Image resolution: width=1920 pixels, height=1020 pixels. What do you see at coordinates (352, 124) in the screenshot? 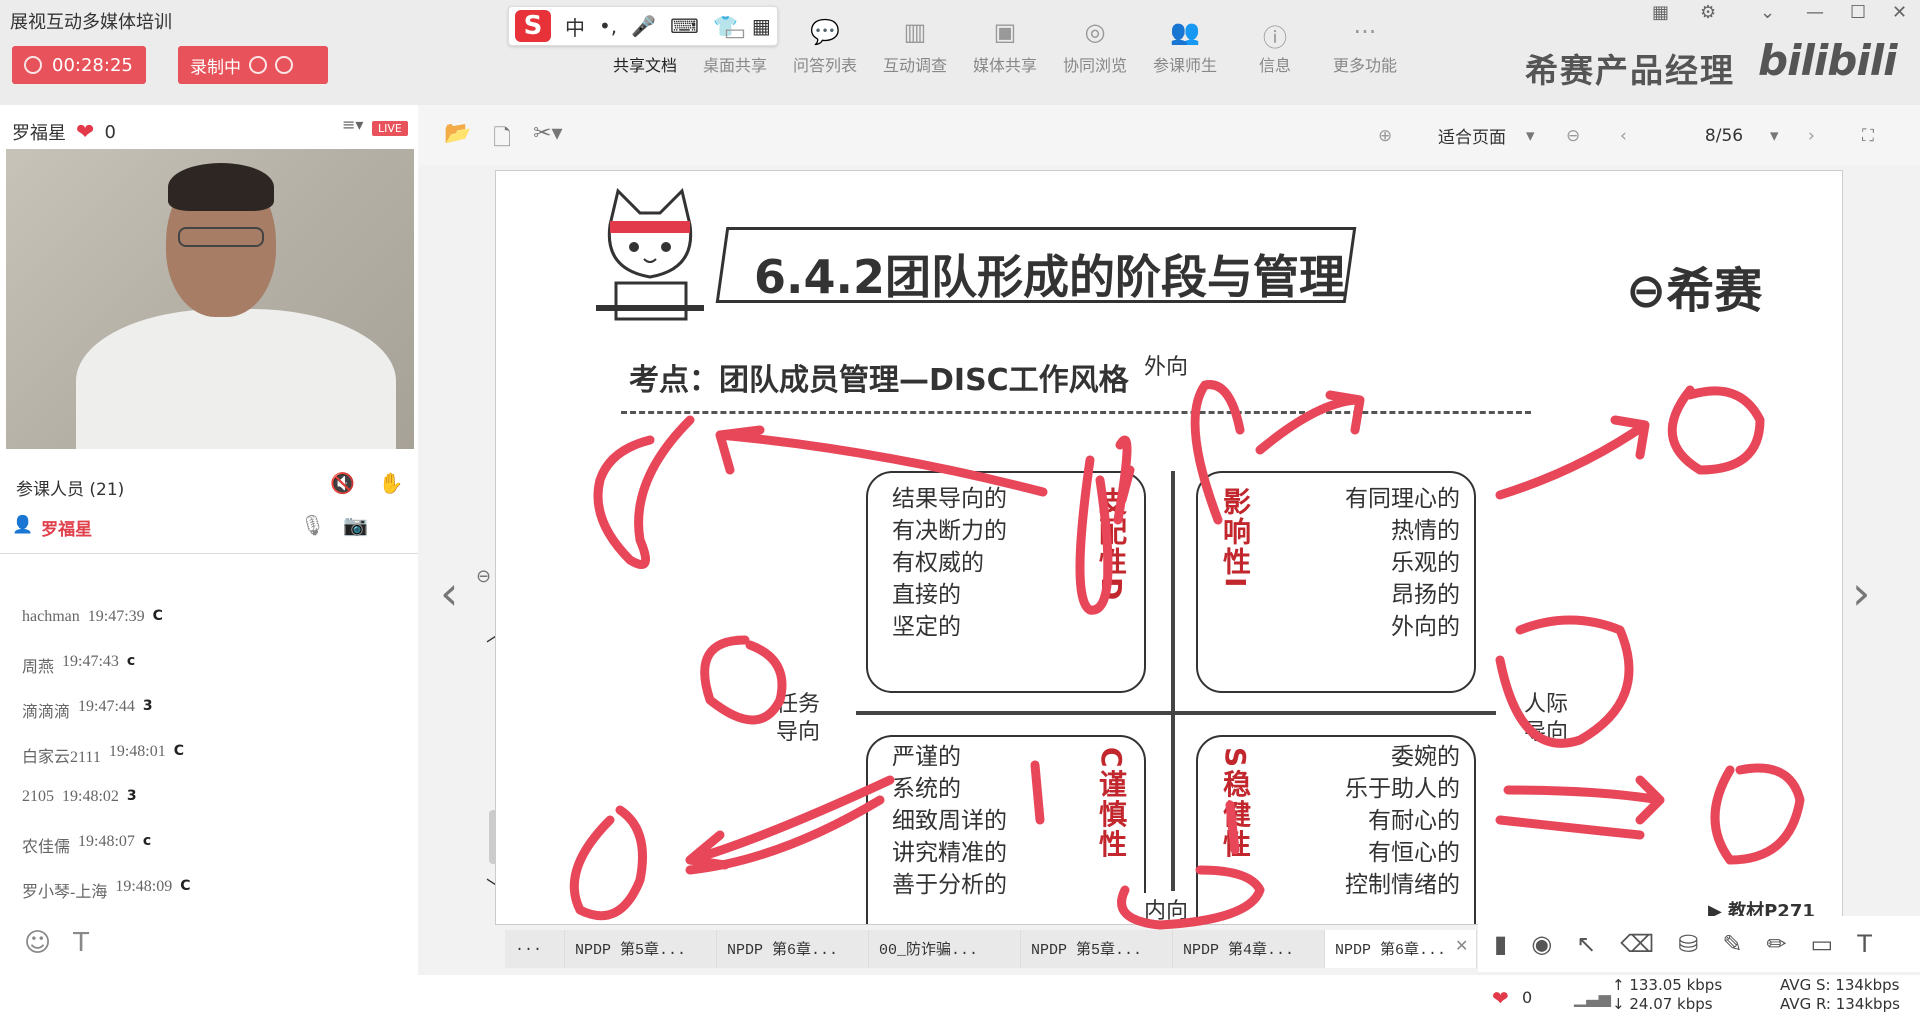
I see `menu-icon: ≡▾` at bounding box center [352, 124].